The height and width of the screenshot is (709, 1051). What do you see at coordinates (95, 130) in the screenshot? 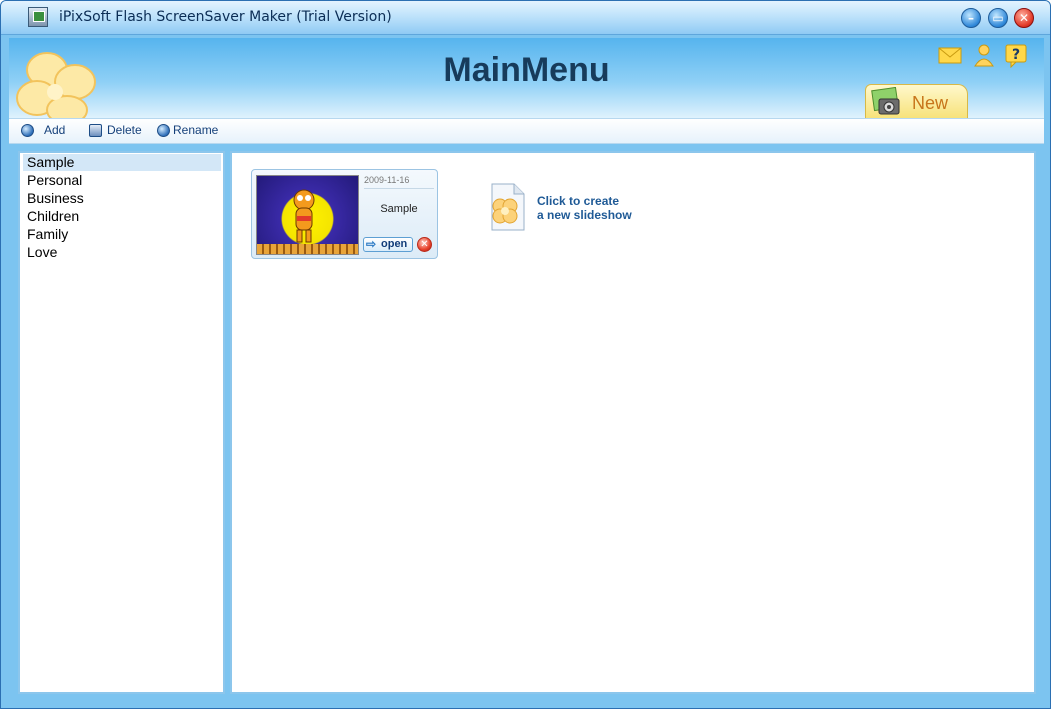
I see `delete-icon` at bounding box center [95, 130].